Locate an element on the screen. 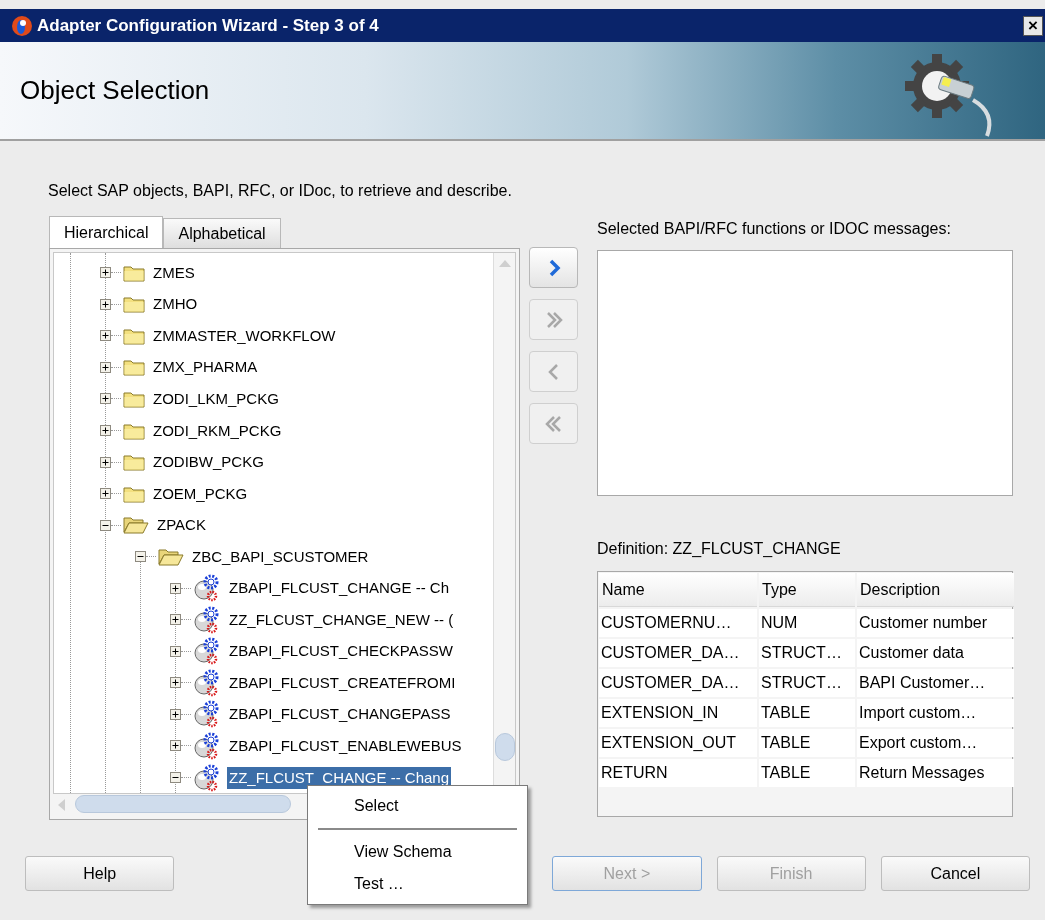 The width and height of the screenshot is (1045, 920). tree-item: ZMHO is located at coordinates (175, 304).